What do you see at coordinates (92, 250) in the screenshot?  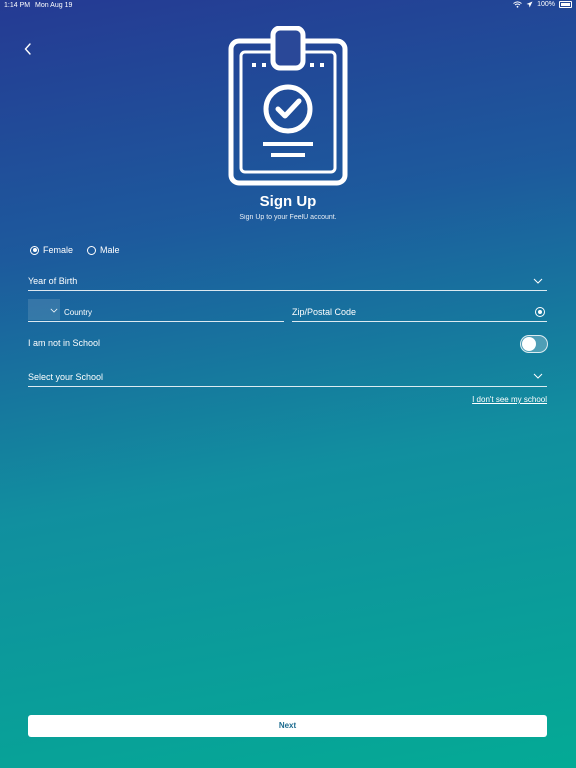 I see `radio-unchecked-icon` at bounding box center [92, 250].